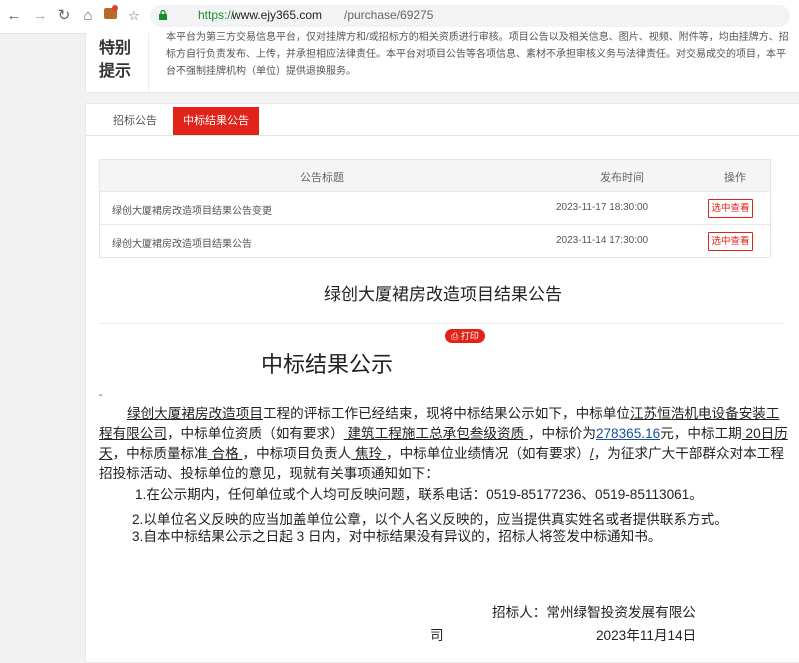  What do you see at coordinates (470, 16) in the screenshot?
I see `address-bar: https:// www.ejy365.com /purchase/69275` at bounding box center [470, 16].